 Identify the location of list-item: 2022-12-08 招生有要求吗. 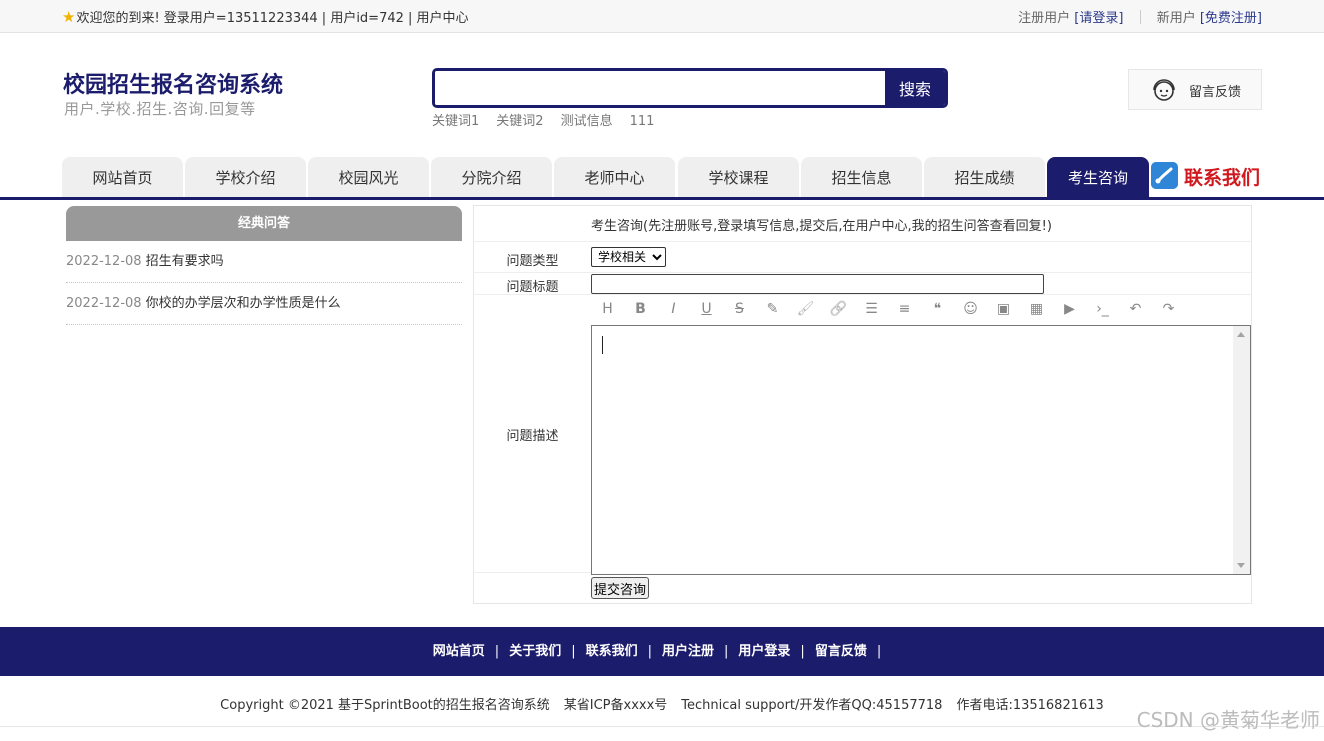
(264, 262).